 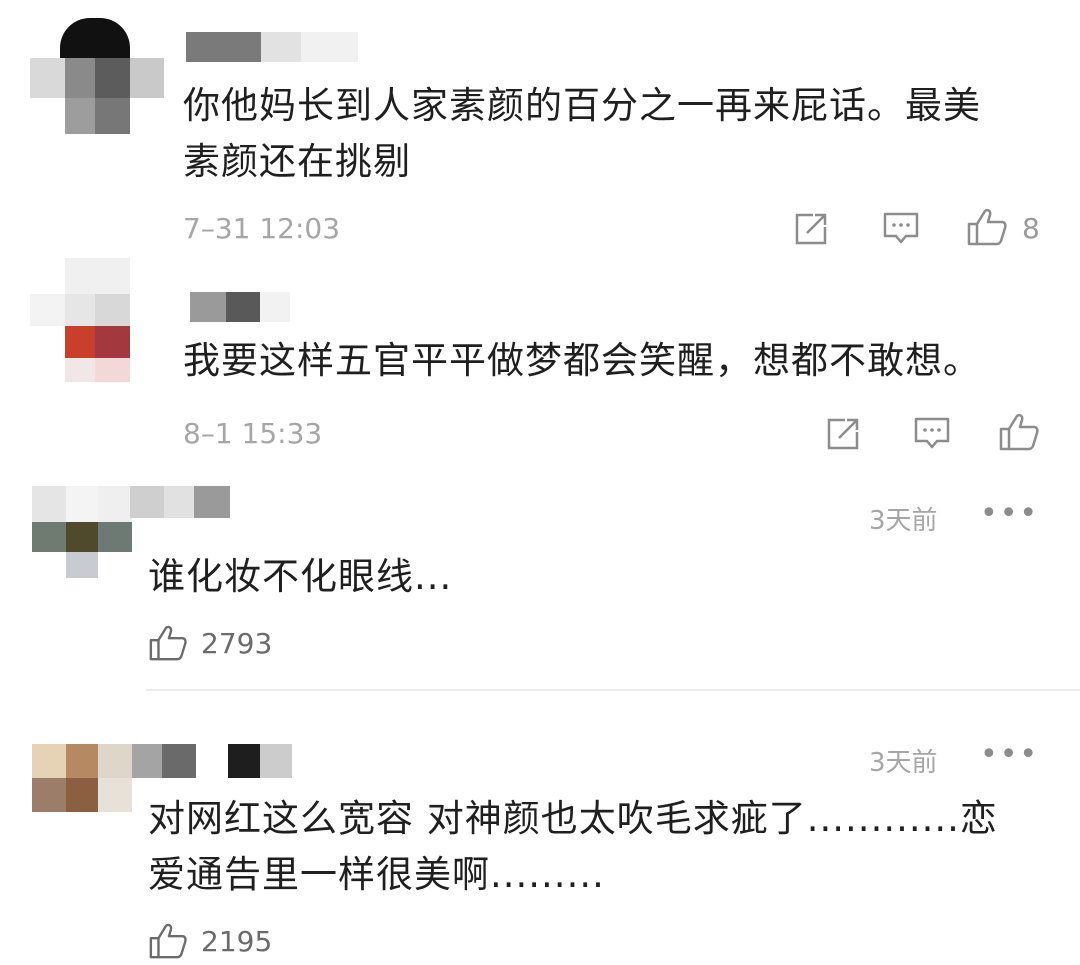 I want to click on like-count: 2195, so click(x=237, y=941).